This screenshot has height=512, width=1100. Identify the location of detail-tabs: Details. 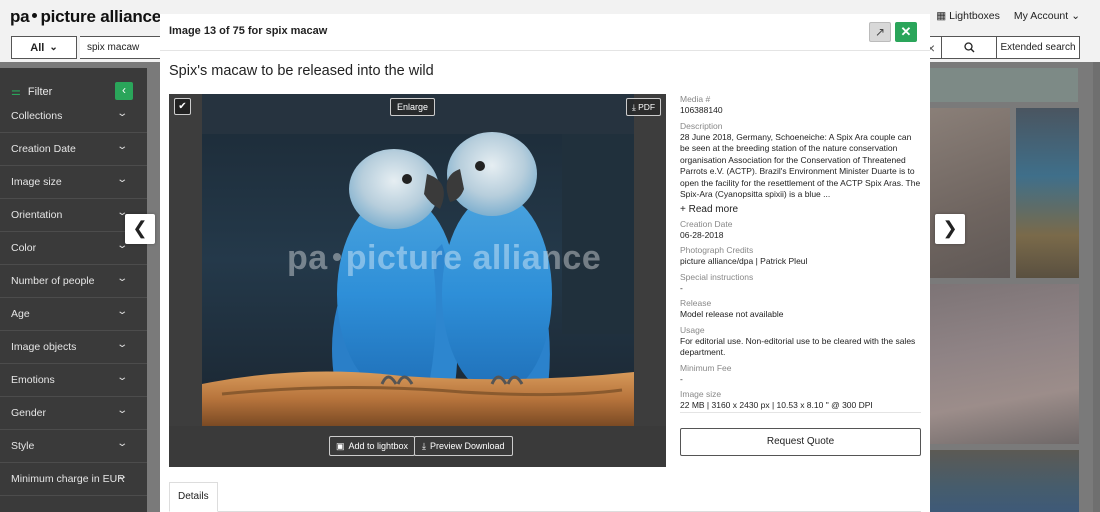
(545, 496).